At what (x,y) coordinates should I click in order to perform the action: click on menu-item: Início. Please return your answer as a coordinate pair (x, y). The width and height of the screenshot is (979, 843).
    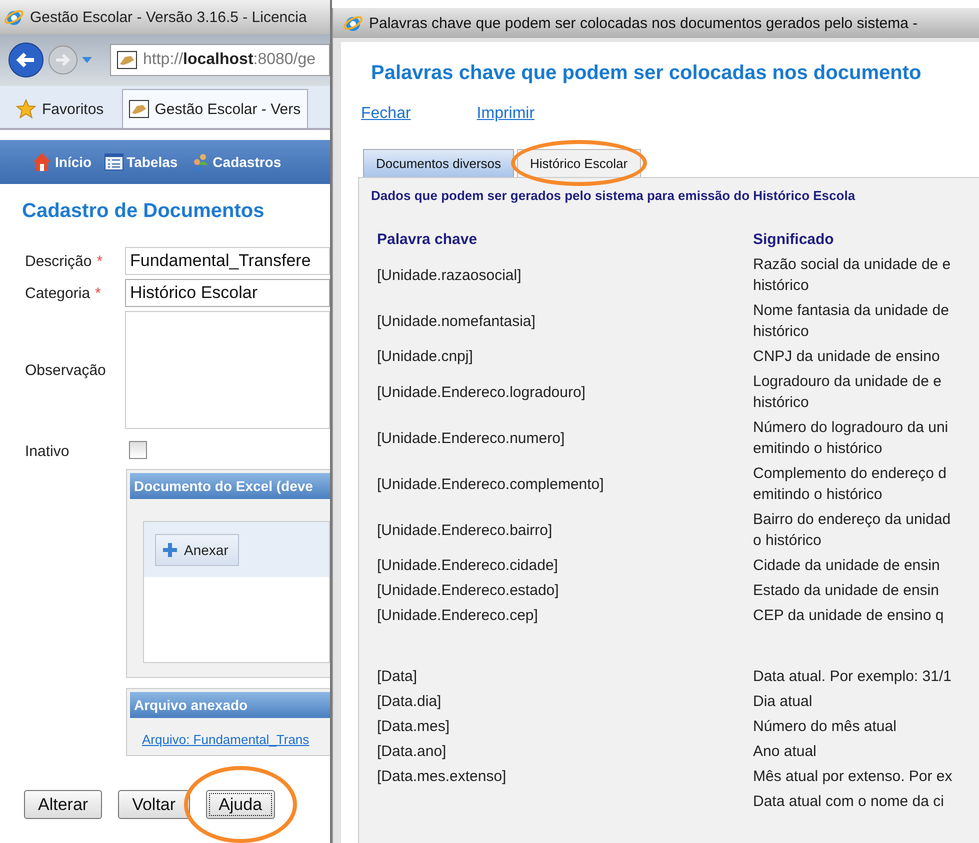
    Looking at the image, I should click on (62, 162).